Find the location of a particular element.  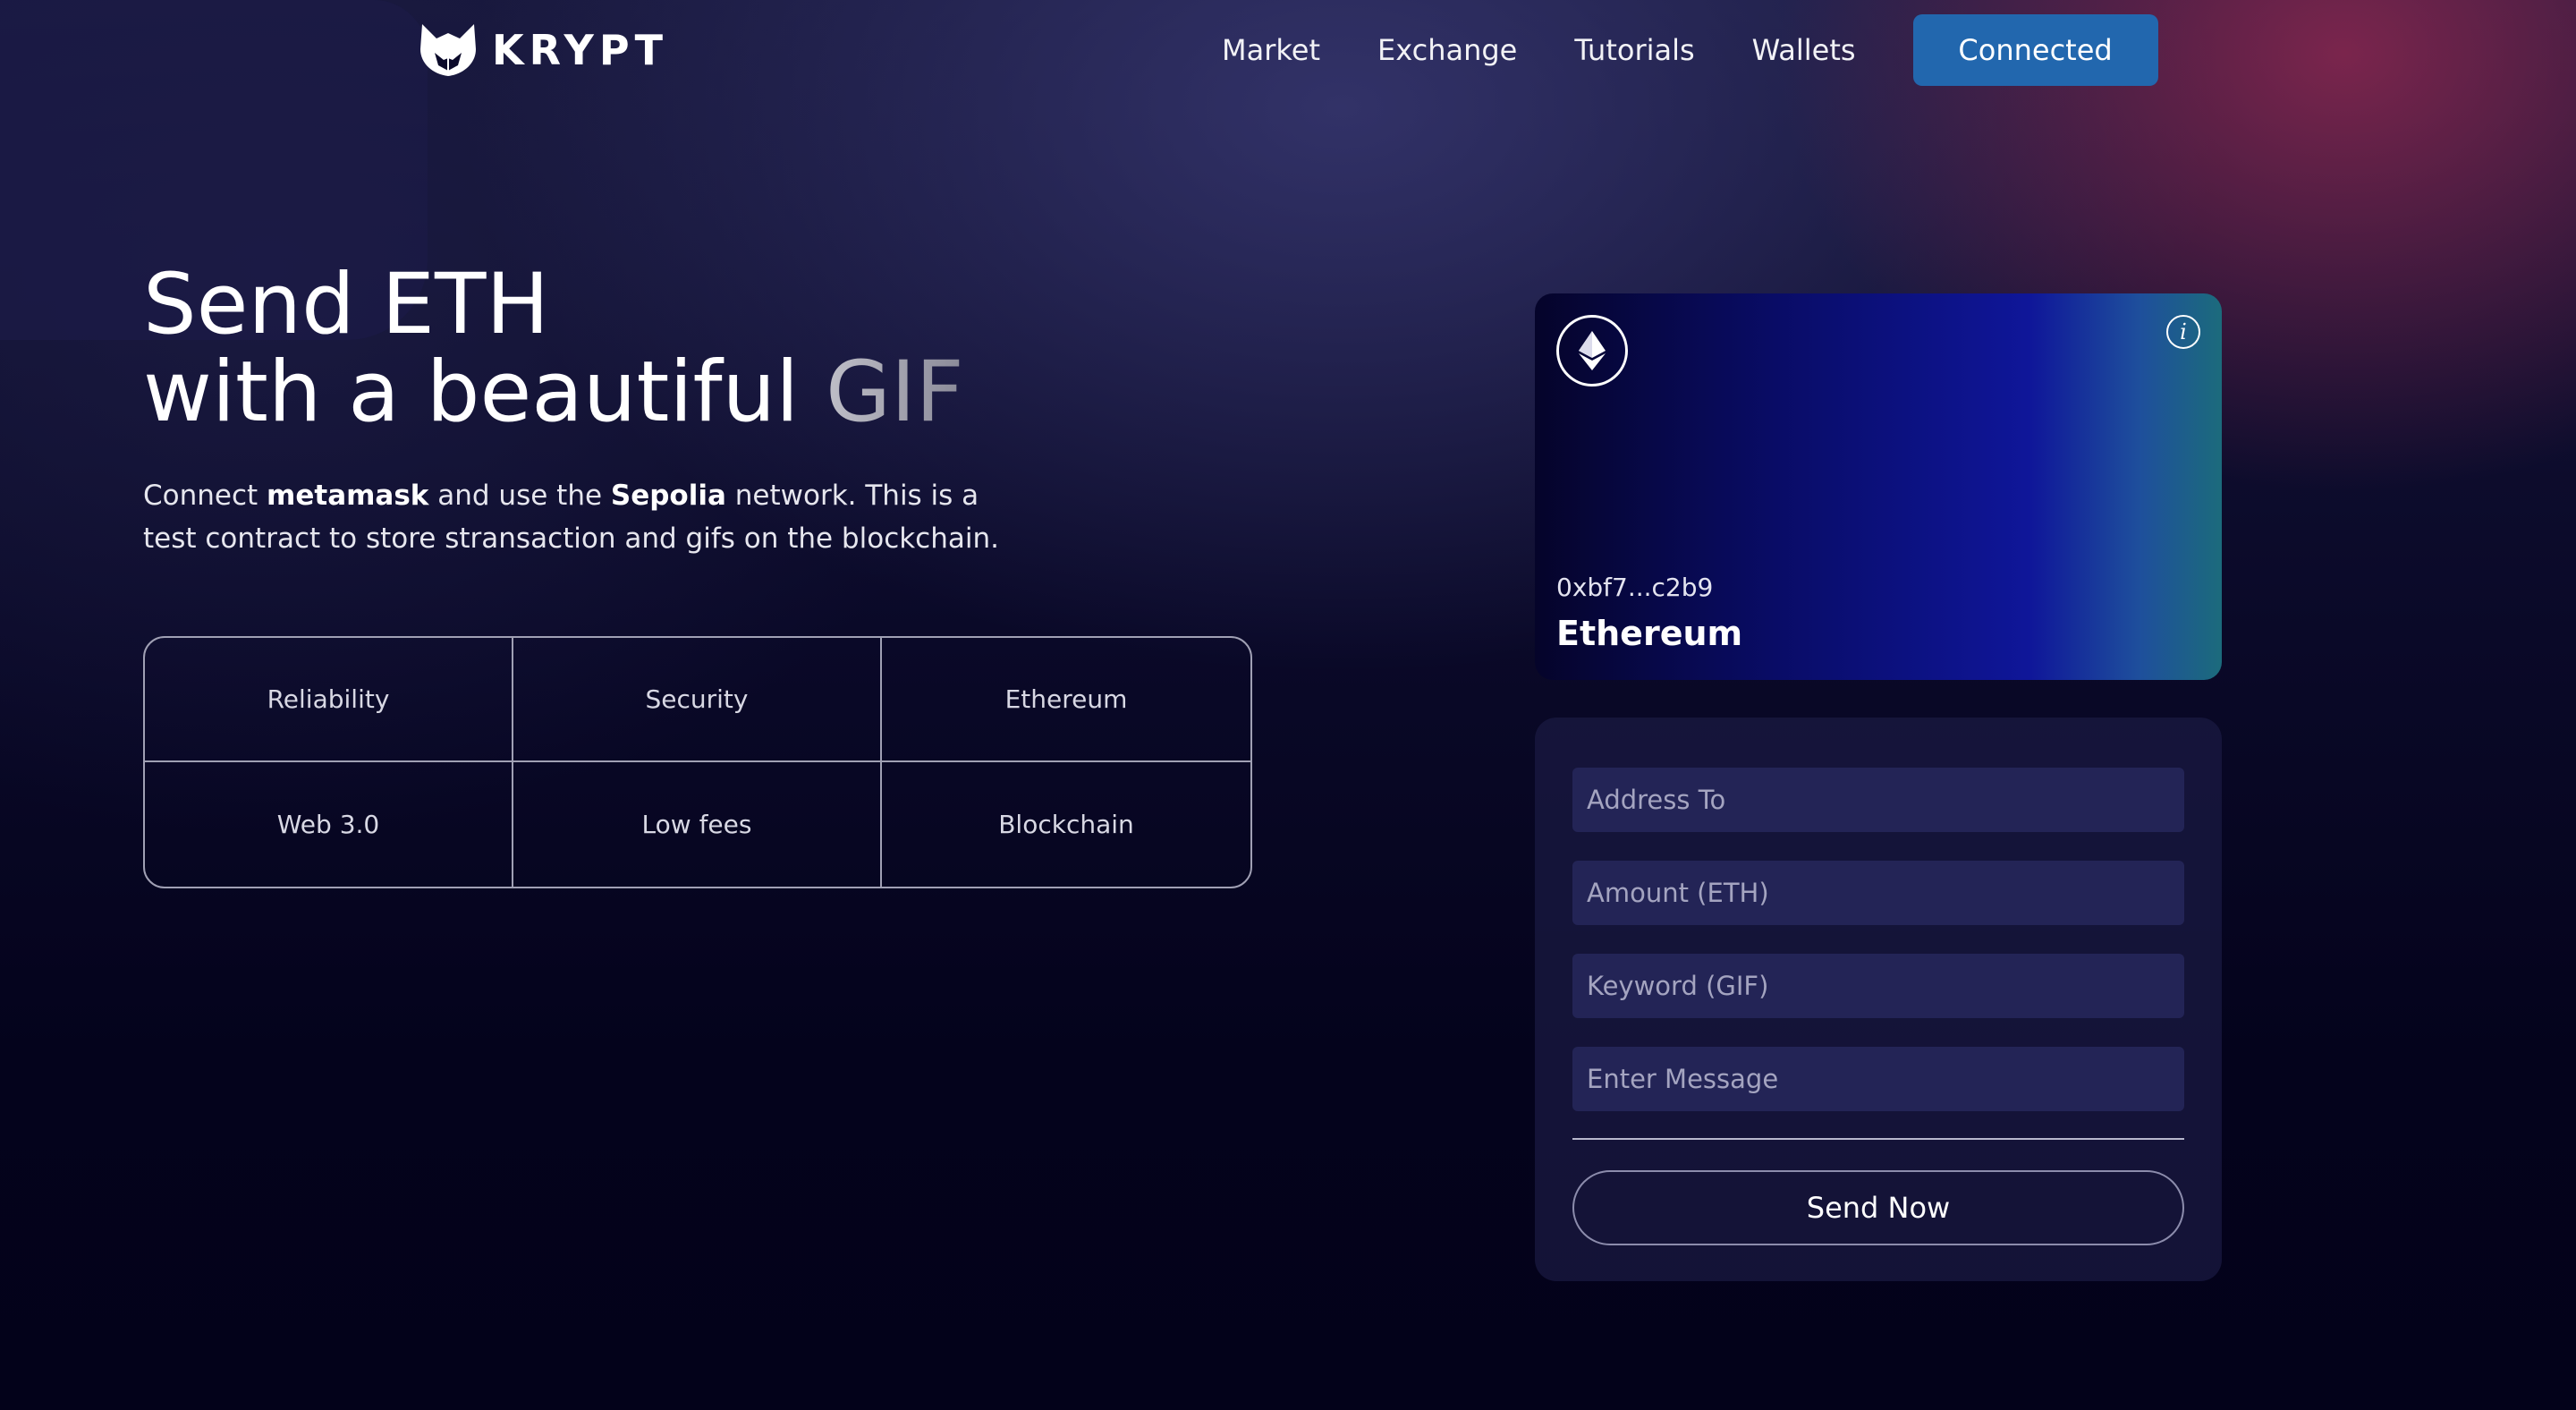

brand-logo: KRYPT is located at coordinates (542, 50).